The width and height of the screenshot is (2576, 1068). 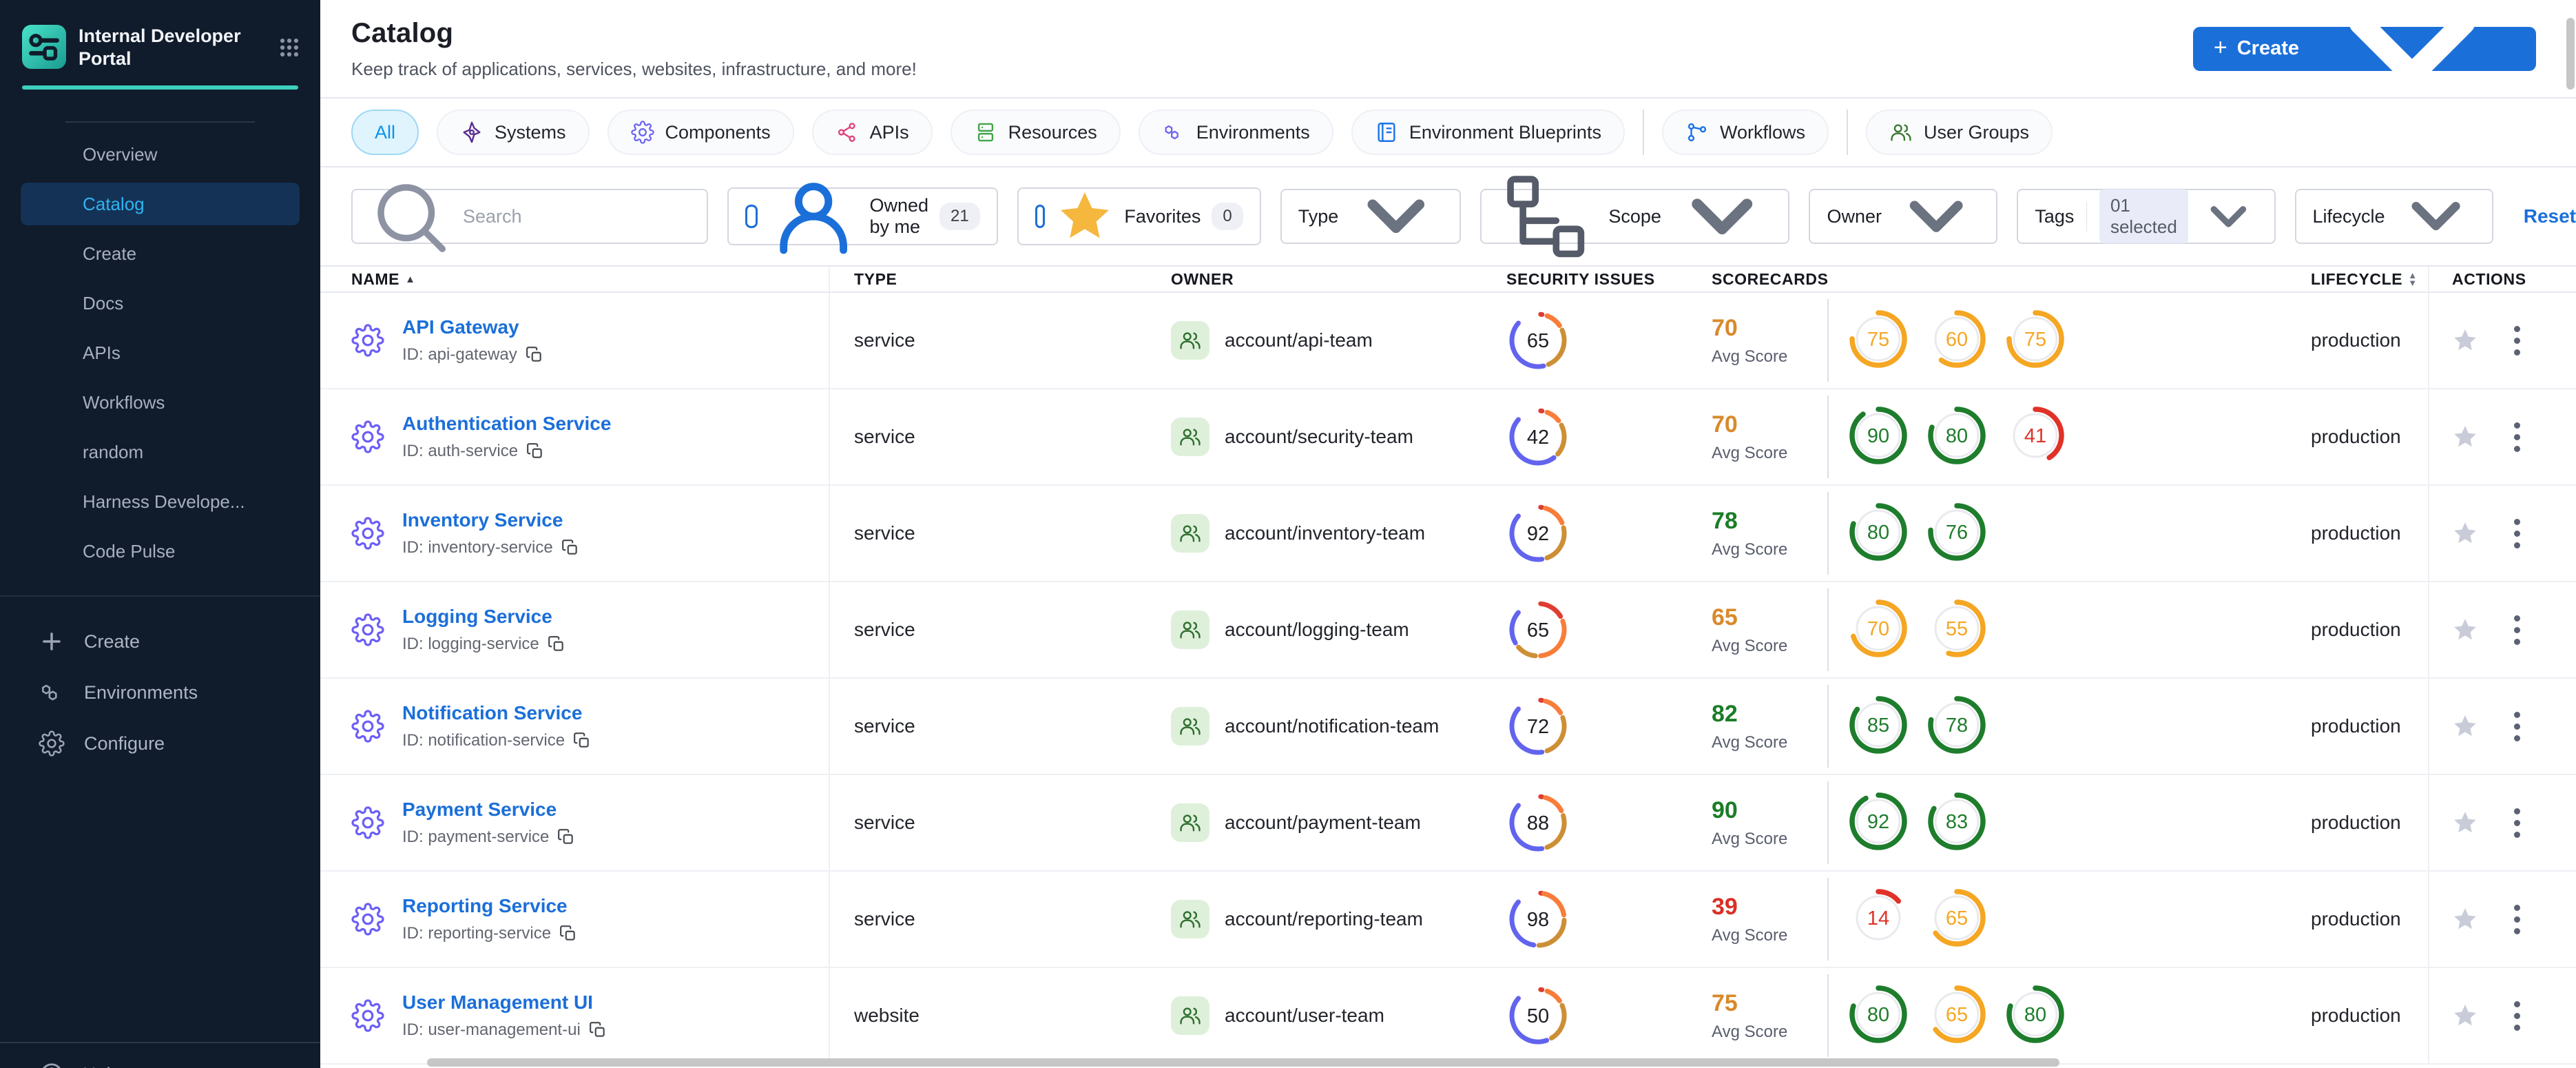 What do you see at coordinates (575, 920) in the screenshot?
I see `name-cell: Reporting Service ID: reporting-service` at bounding box center [575, 920].